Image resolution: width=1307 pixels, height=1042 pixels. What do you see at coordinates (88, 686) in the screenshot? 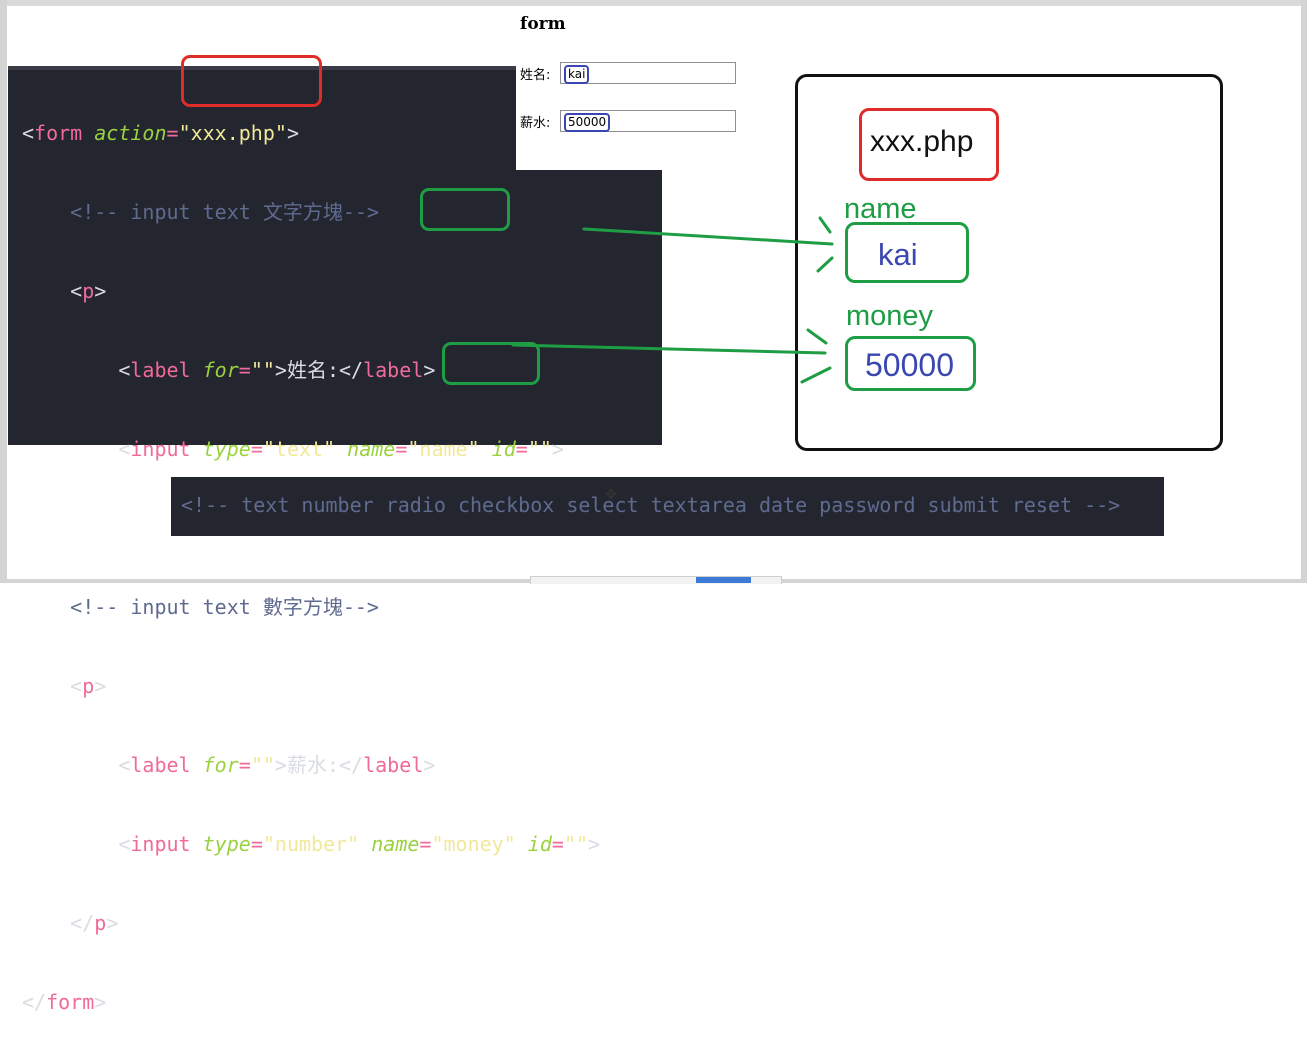
I see `code-line-8: <p>` at bounding box center [88, 686].